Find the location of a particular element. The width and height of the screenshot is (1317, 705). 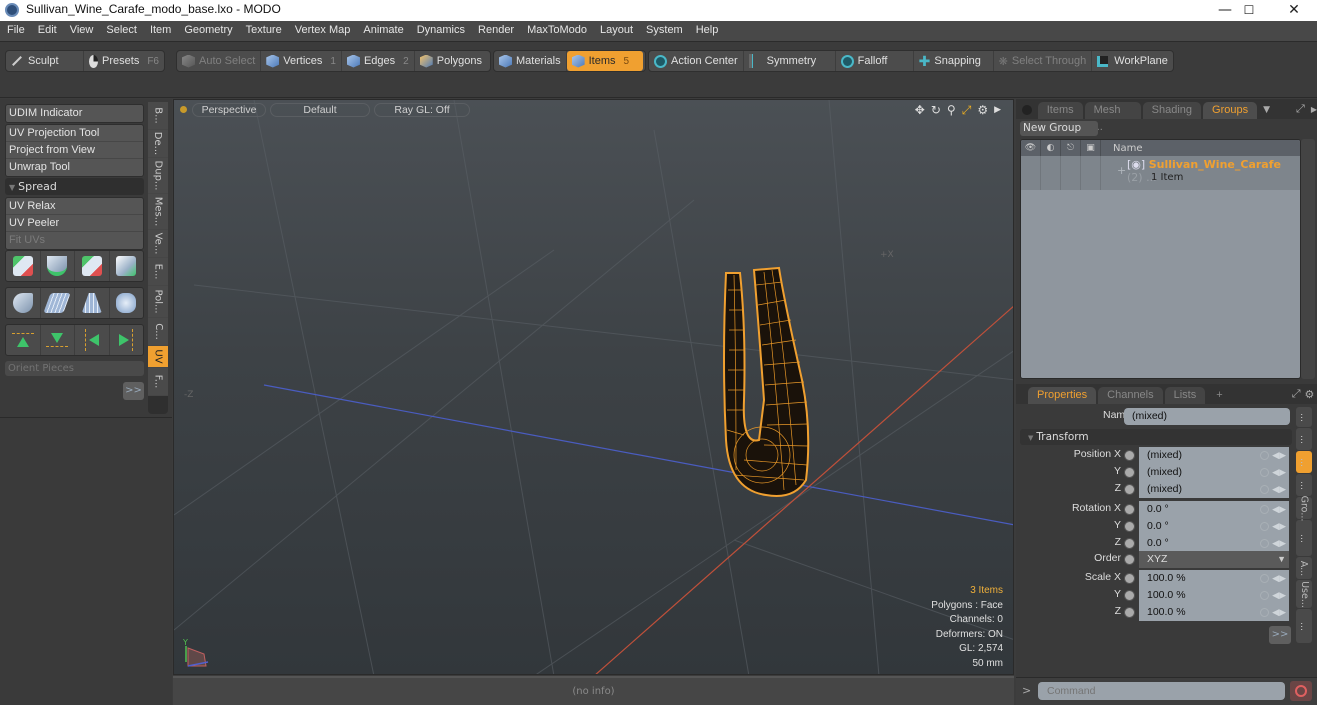

align-right-button is located at coordinates (127, 340).